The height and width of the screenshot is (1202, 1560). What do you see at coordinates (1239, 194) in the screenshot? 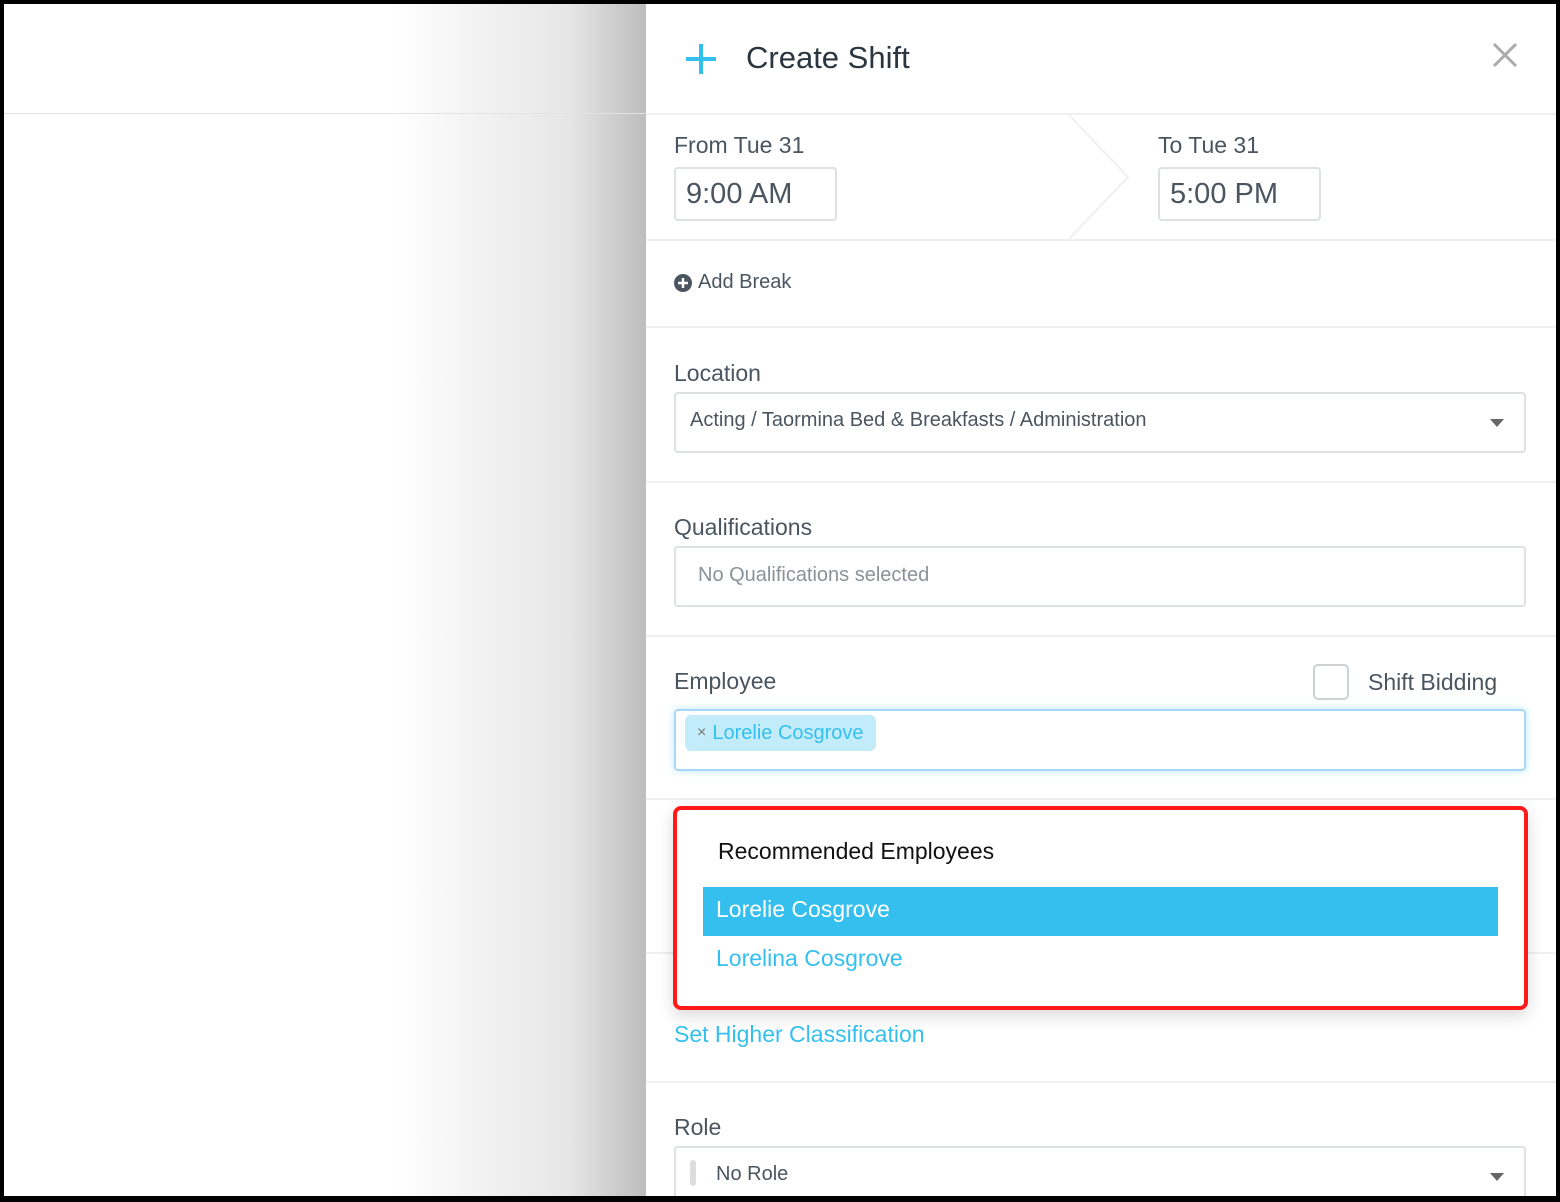
I see `to-time-input: 5:00 PM` at bounding box center [1239, 194].